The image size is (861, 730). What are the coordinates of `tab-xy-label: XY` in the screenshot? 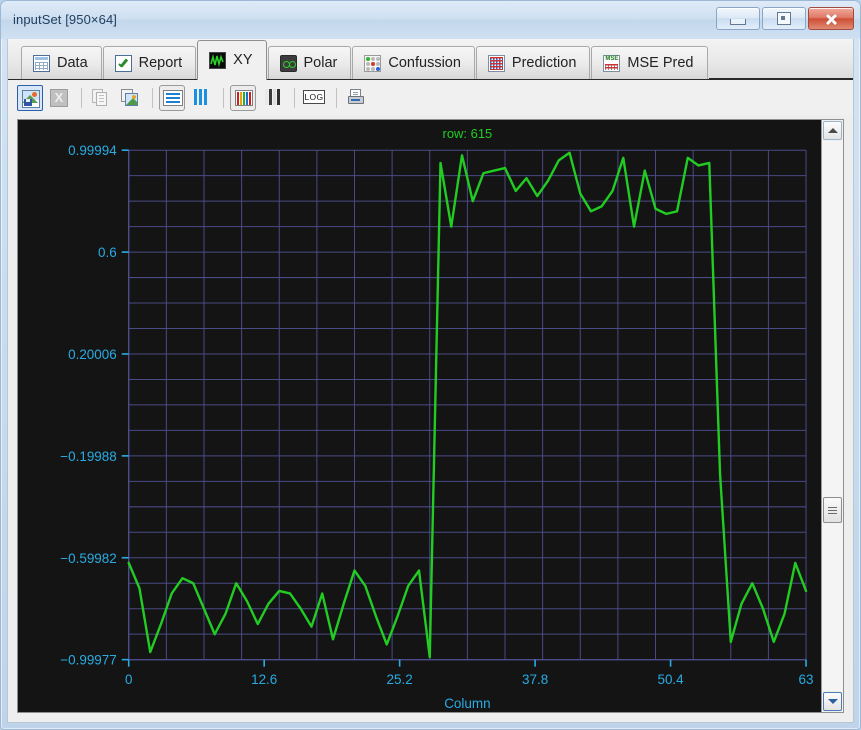 It's located at (243, 60).